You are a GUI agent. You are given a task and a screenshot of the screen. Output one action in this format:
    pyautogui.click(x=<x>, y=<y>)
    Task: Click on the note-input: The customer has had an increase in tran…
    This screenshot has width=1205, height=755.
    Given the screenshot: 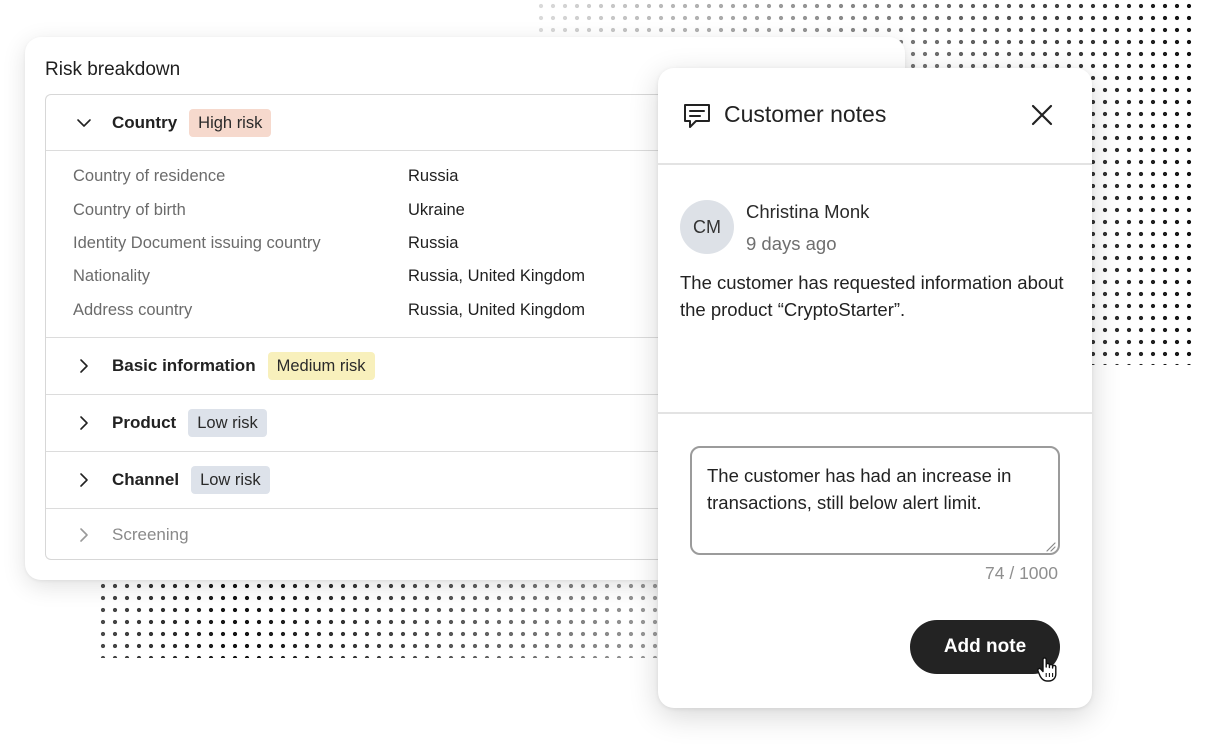 What is the action you would take?
    pyautogui.click(x=875, y=500)
    